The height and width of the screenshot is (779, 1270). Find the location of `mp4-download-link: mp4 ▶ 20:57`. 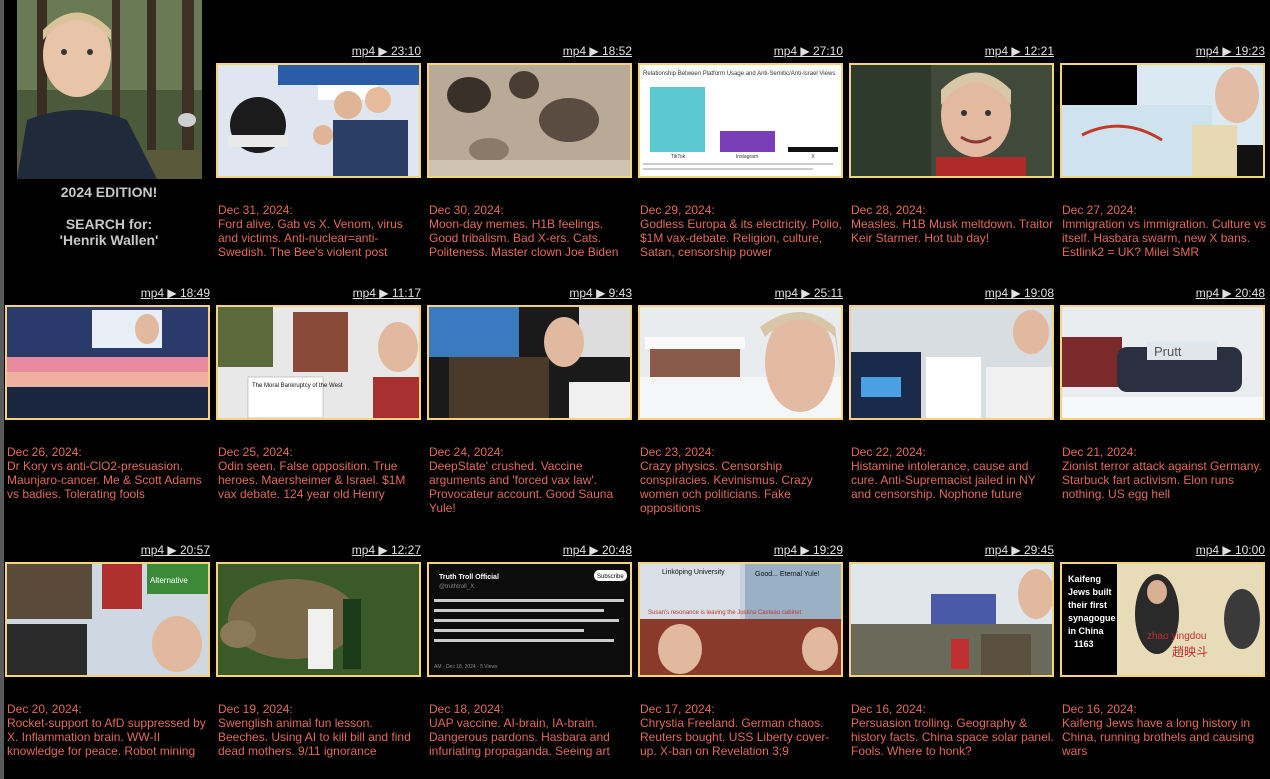

mp4-download-link: mp4 ▶ 20:57 is located at coordinates (175, 550).